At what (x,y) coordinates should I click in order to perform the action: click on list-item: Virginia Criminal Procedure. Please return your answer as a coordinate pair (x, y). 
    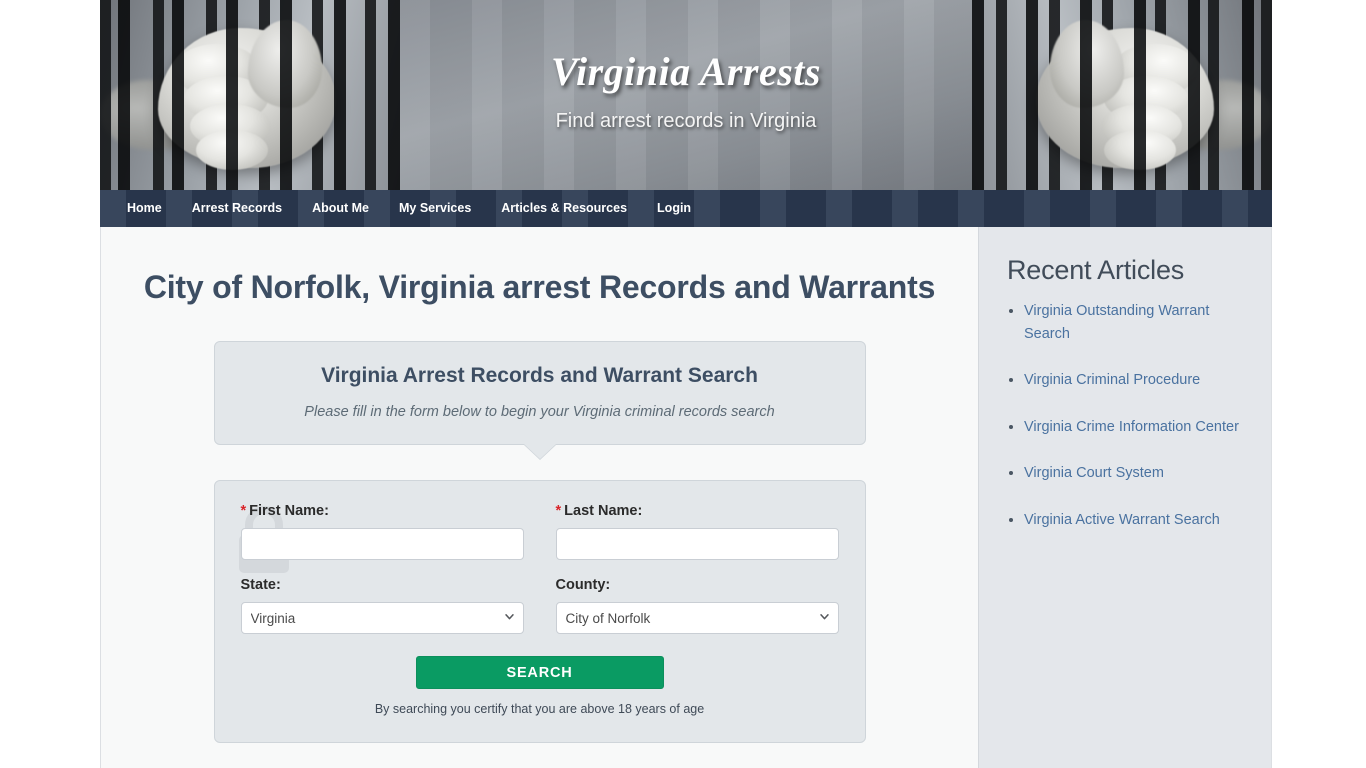
    Looking at the image, I should click on (1136, 380).